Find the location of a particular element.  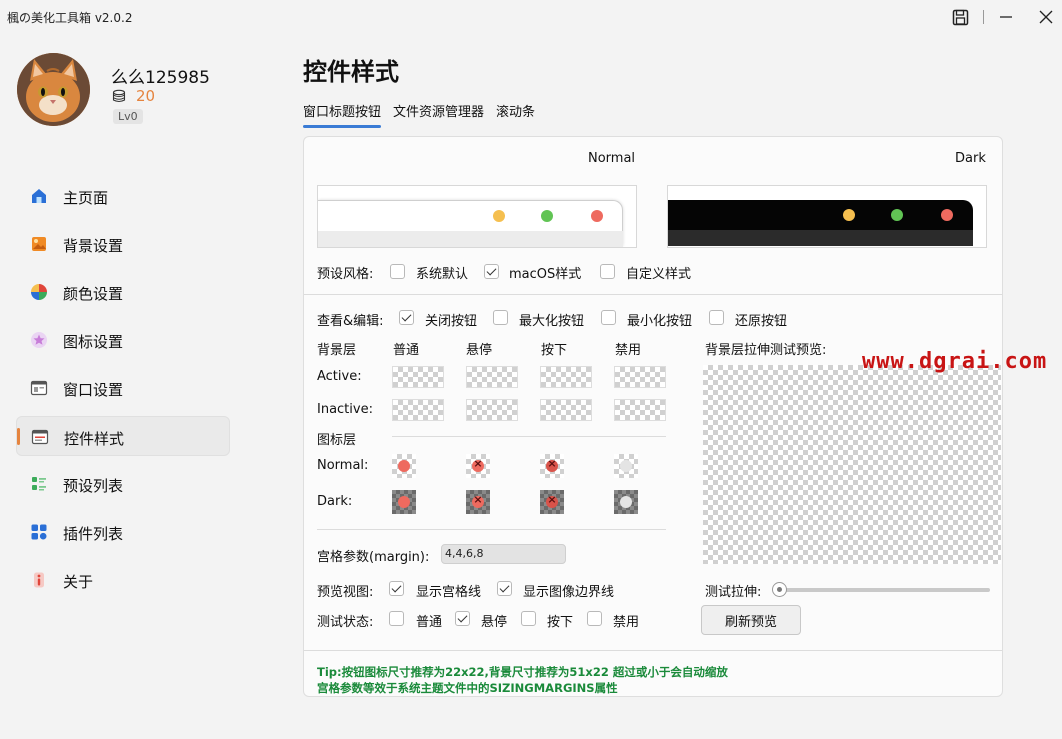

avatar is located at coordinates (53, 89).